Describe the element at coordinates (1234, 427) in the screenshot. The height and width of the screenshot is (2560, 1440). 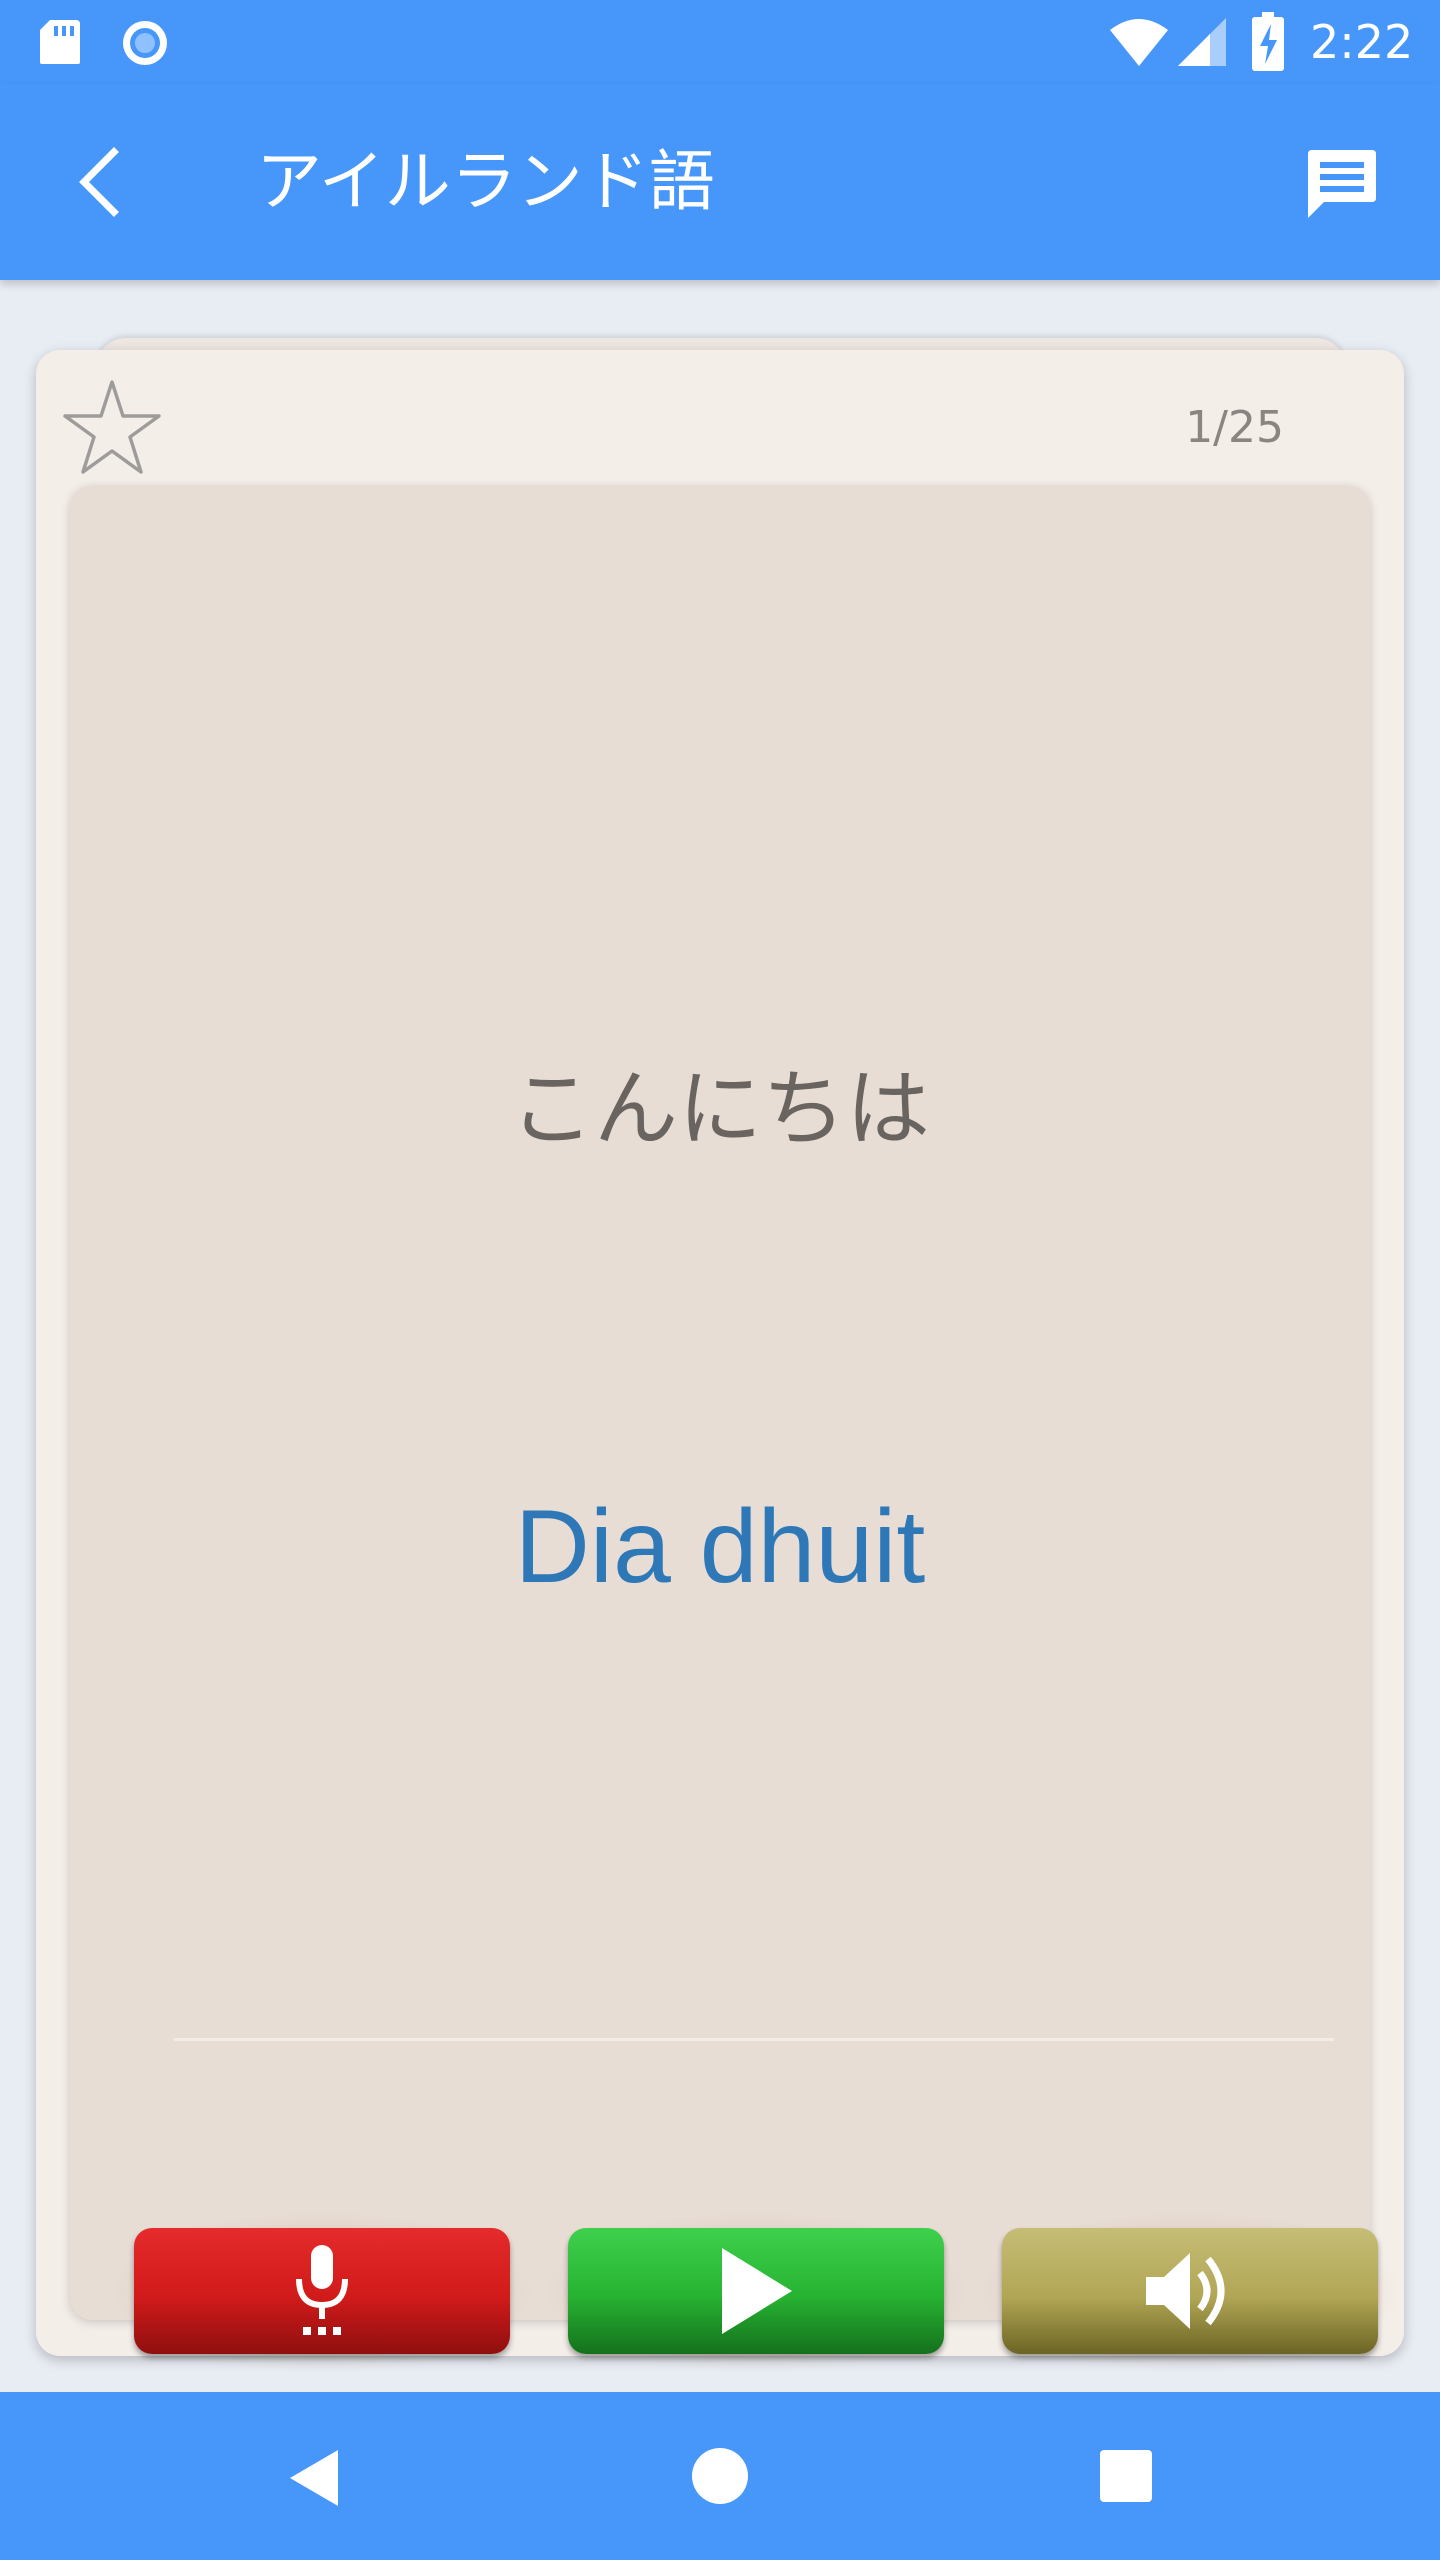
I see `card-counter: 1/25` at that location.